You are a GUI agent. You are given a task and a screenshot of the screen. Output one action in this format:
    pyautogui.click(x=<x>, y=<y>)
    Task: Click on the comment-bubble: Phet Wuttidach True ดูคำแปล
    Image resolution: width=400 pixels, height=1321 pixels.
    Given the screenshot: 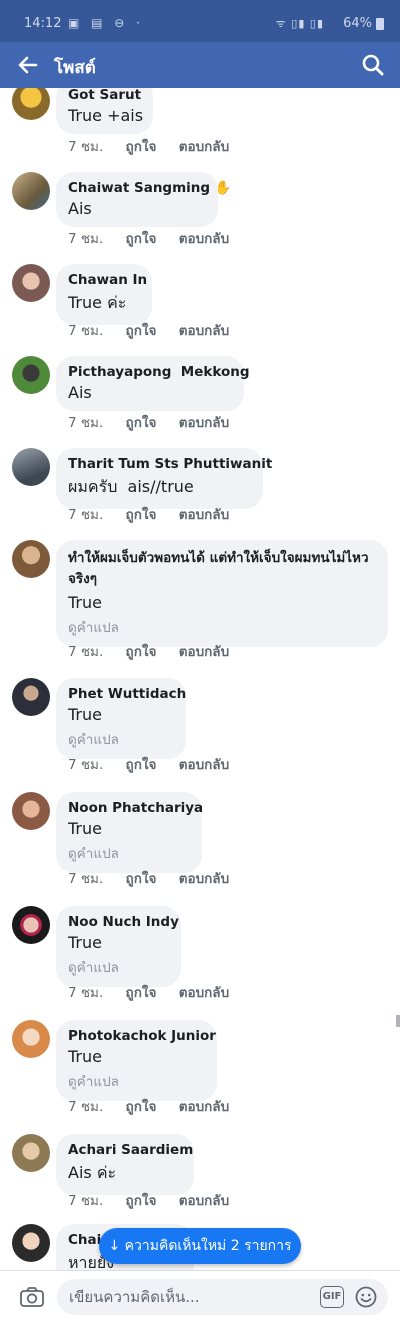 What is the action you would take?
    pyautogui.click(x=121, y=718)
    